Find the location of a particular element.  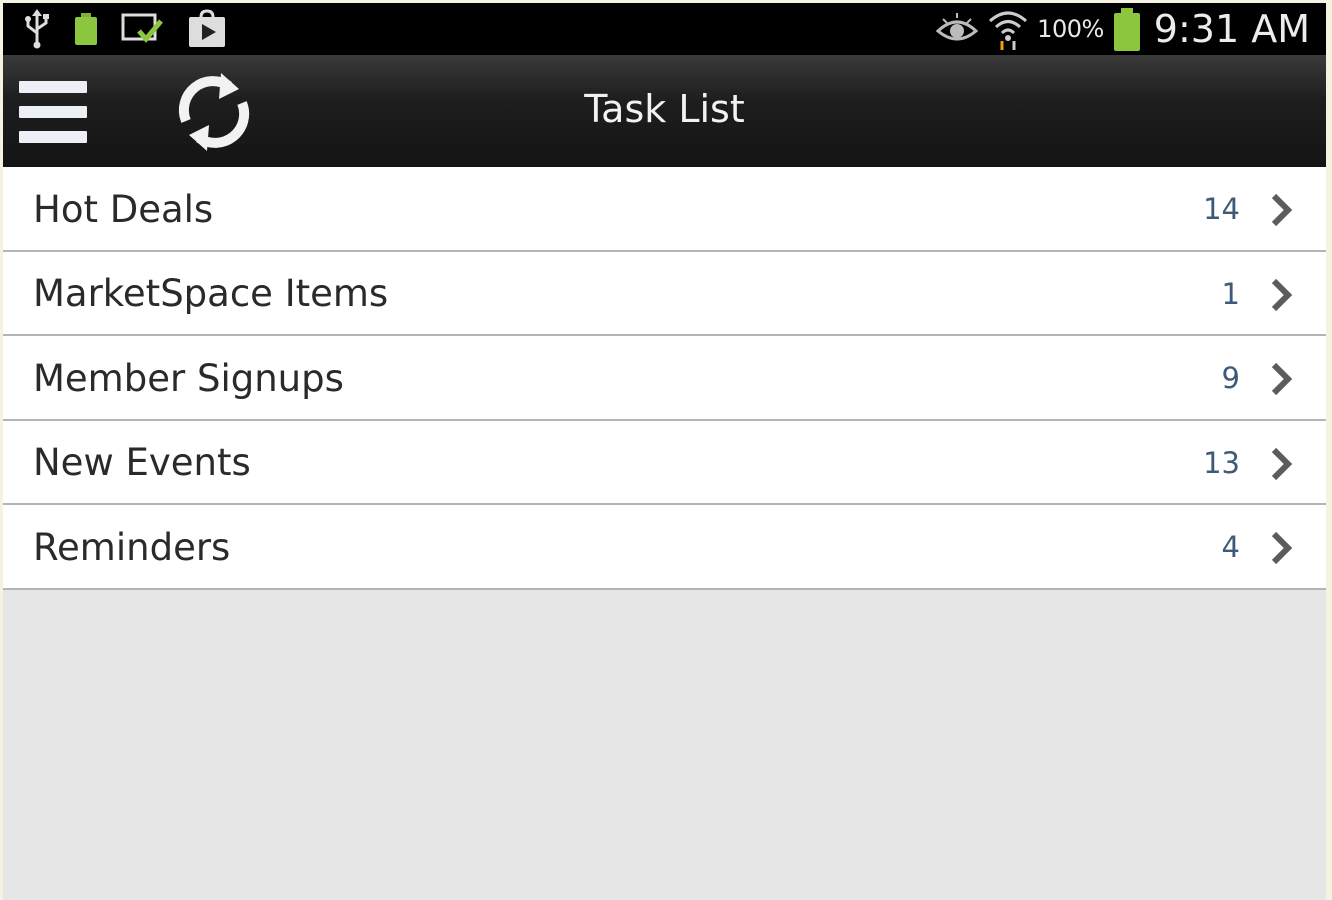

usb-icon is located at coordinates (37, 29).